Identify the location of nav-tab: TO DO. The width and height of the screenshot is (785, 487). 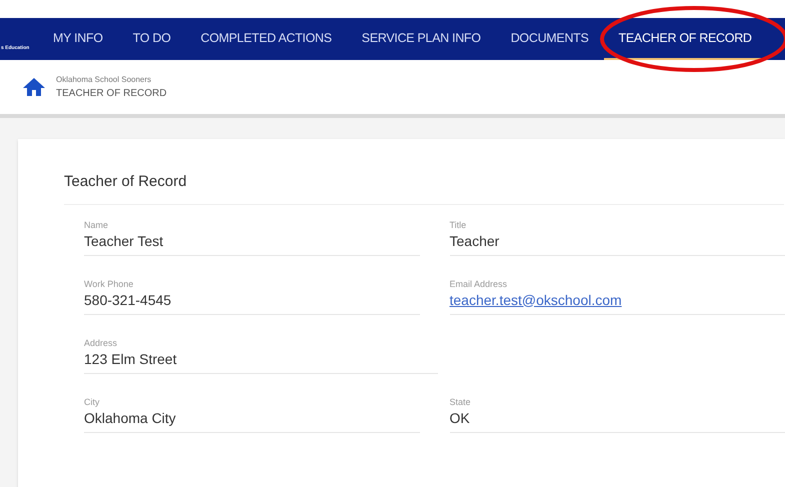
(152, 39).